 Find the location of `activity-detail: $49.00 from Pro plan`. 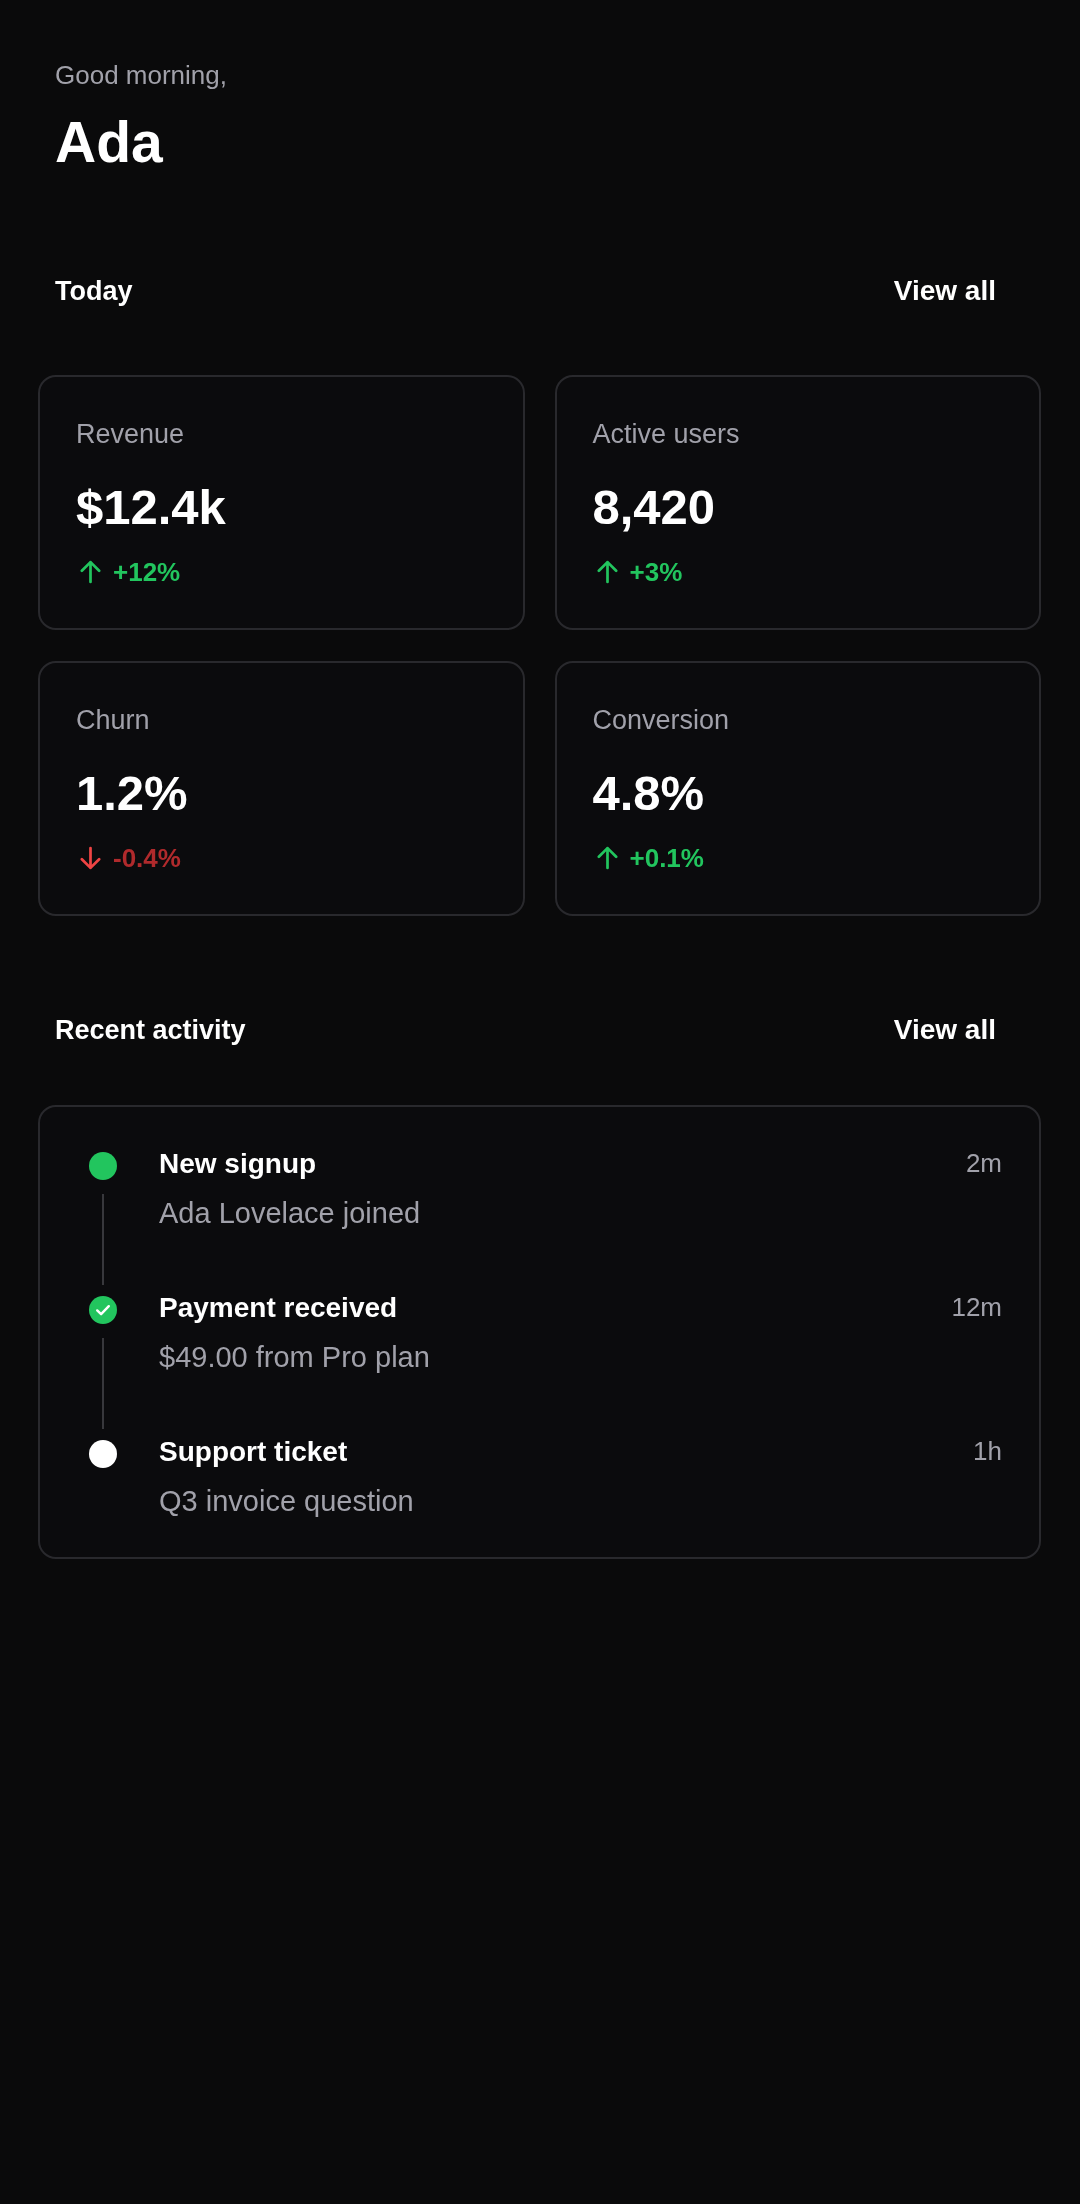

activity-detail: $49.00 from Pro plan is located at coordinates (294, 1357).